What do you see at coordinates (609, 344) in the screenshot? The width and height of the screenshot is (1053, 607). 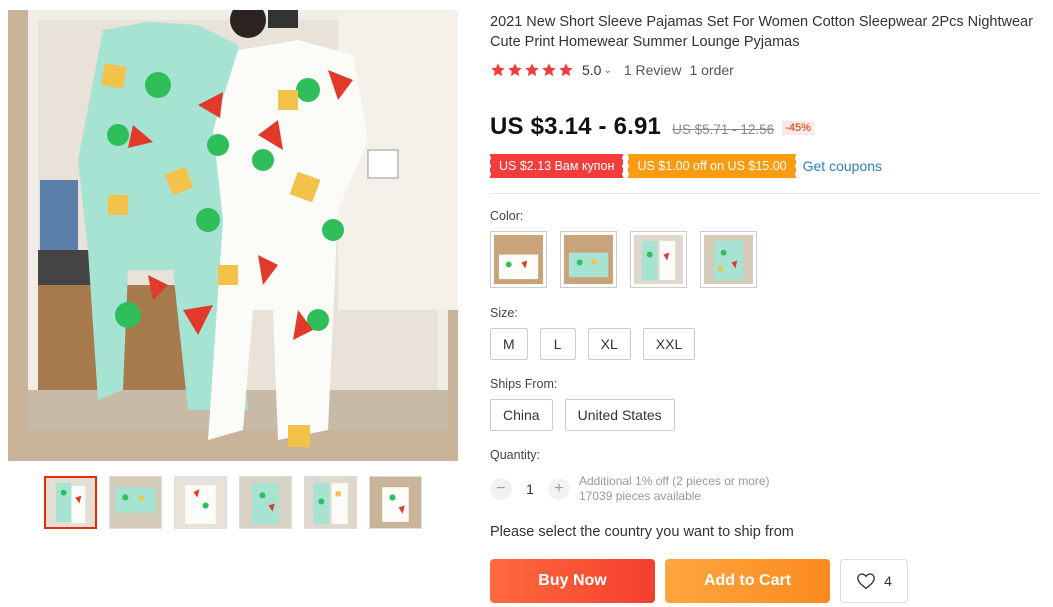 I see `size-option-xl: XL` at bounding box center [609, 344].